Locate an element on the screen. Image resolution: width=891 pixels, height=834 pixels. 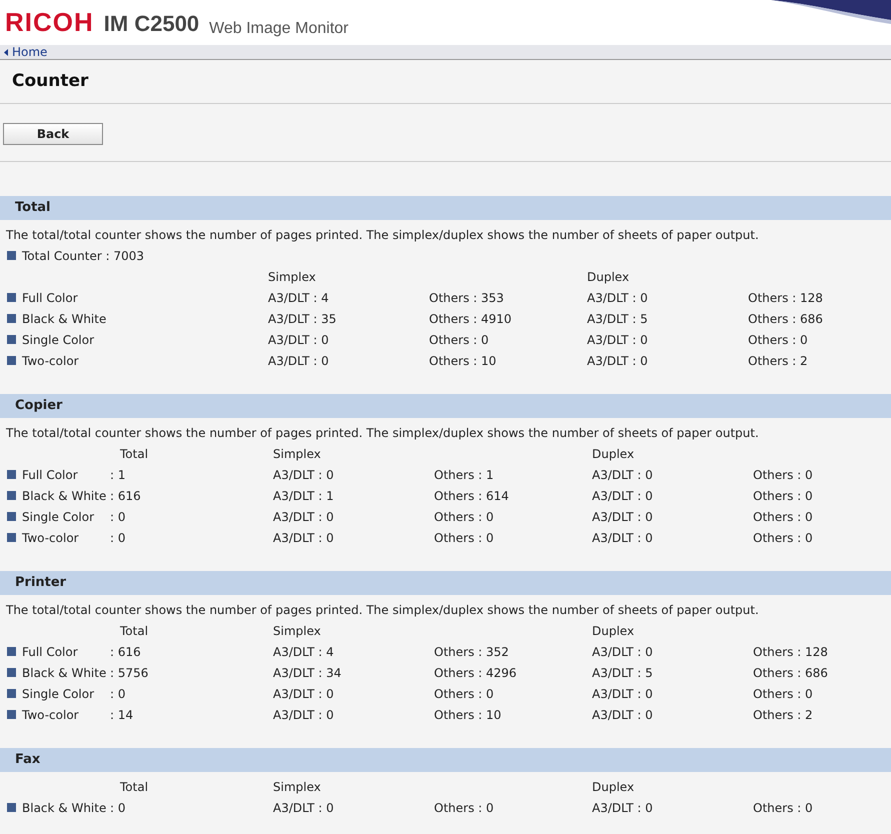
table-cell: Others : 4910 is located at coordinates (470, 319).